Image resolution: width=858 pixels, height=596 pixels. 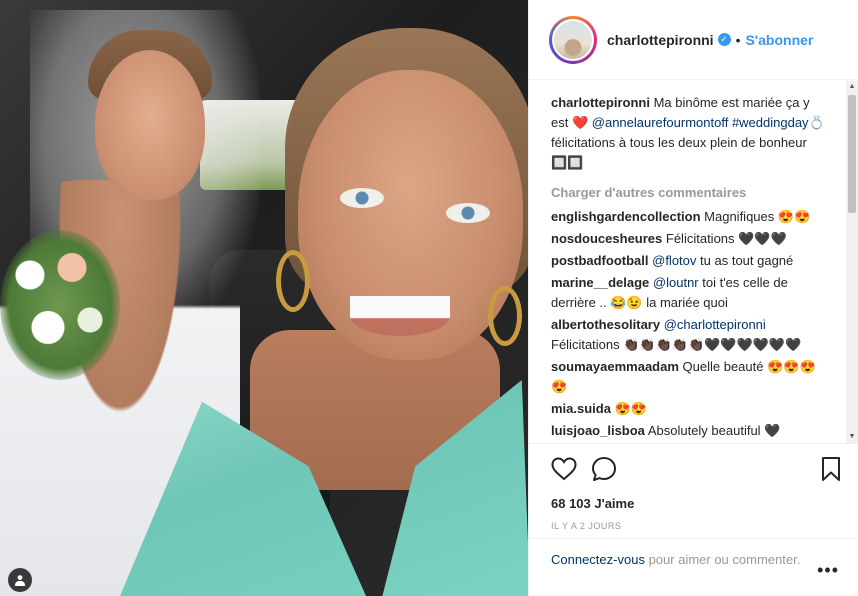 What do you see at coordinates (660, 122) in the screenshot?
I see `caption-mention: @annelaurefourmontoff` at bounding box center [660, 122].